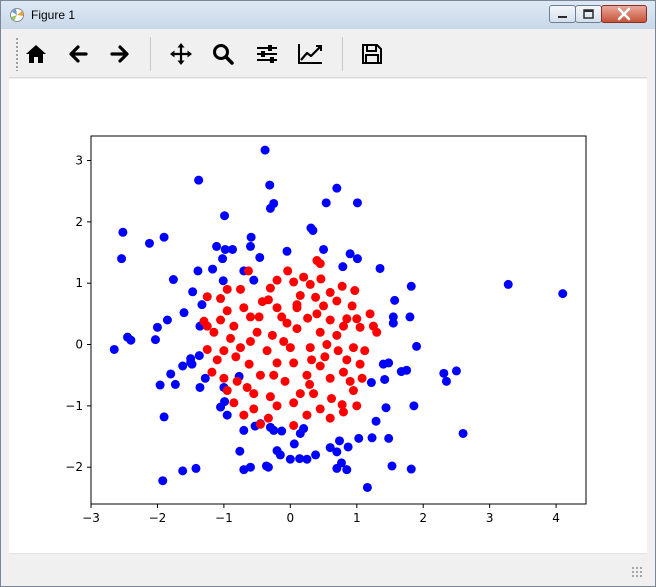 The width and height of the screenshot is (656, 587). What do you see at coordinates (267, 54) in the screenshot?
I see `subplots-button` at bounding box center [267, 54].